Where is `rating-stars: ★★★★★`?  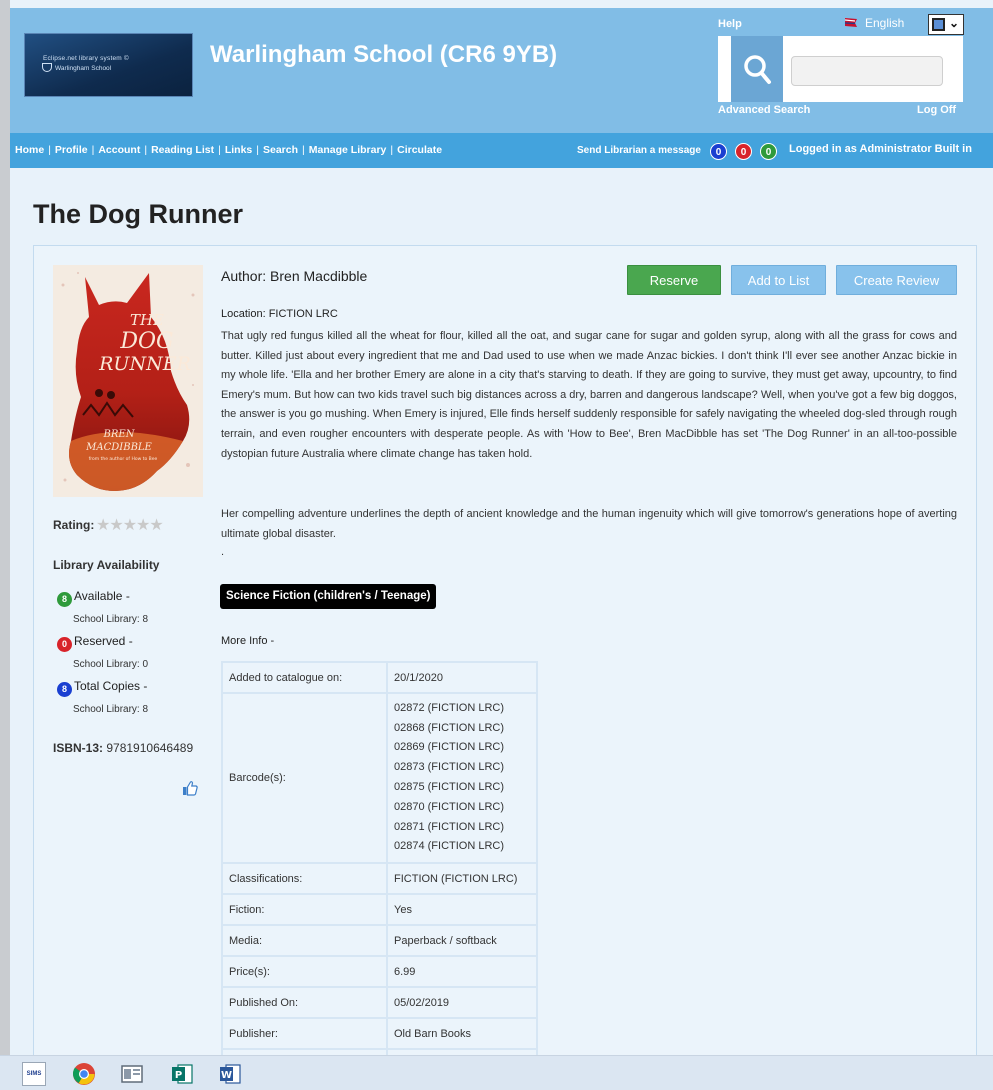 rating-stars: ★★★★★ is located at coordinates (130, 525).